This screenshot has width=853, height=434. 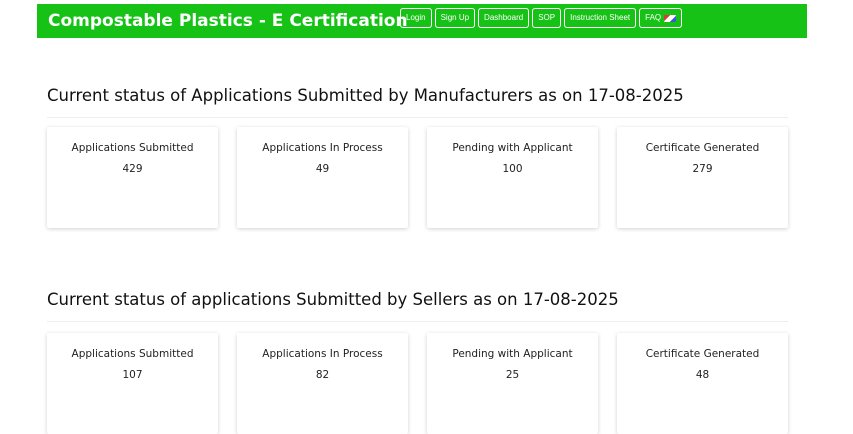 I want to click on instruction-sheet-button: Instruction Sheet, so click(x=600, y=18).